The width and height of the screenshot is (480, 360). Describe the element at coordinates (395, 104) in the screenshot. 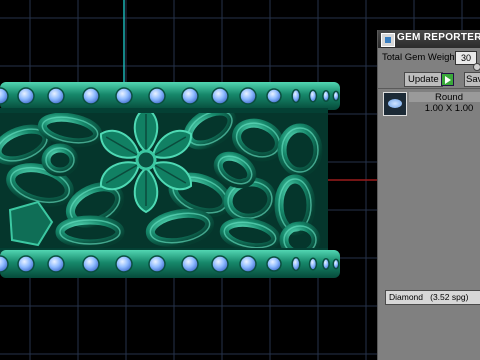

I see `round-gem-icon` at that location.